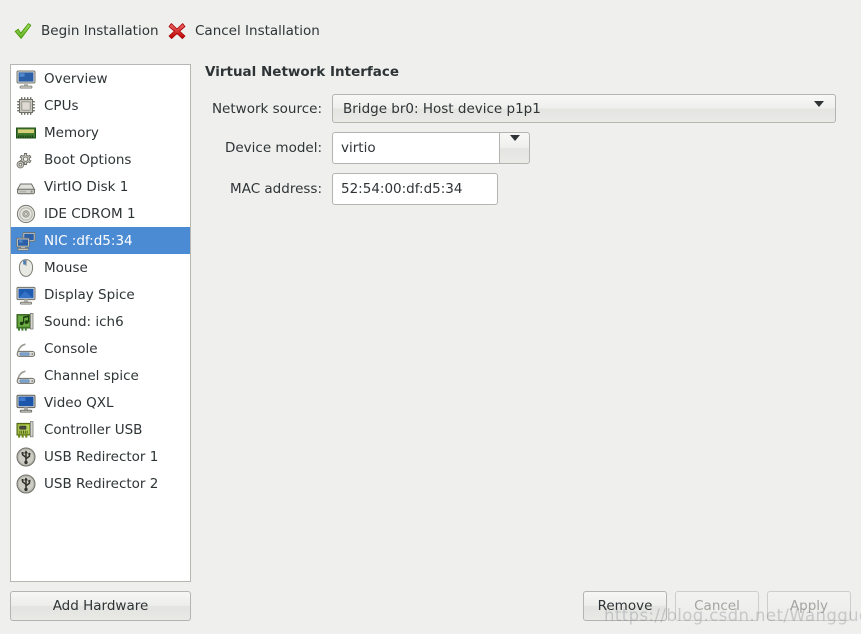 The image size is (861, 634). What do you see at coordinates (257, 31) in the screenshot?
I see `cancel-installation-label: Cancel Installation` at bounding box center [257, 31].